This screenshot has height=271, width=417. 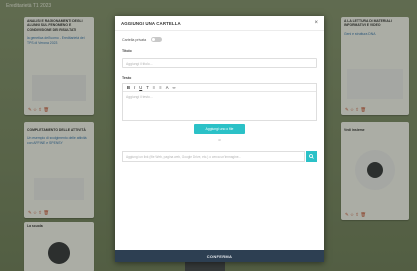 What do you see at coordinates (127, 78) in the screenshot?
I see `text-label: Testo` at bounding box center [127, 78].